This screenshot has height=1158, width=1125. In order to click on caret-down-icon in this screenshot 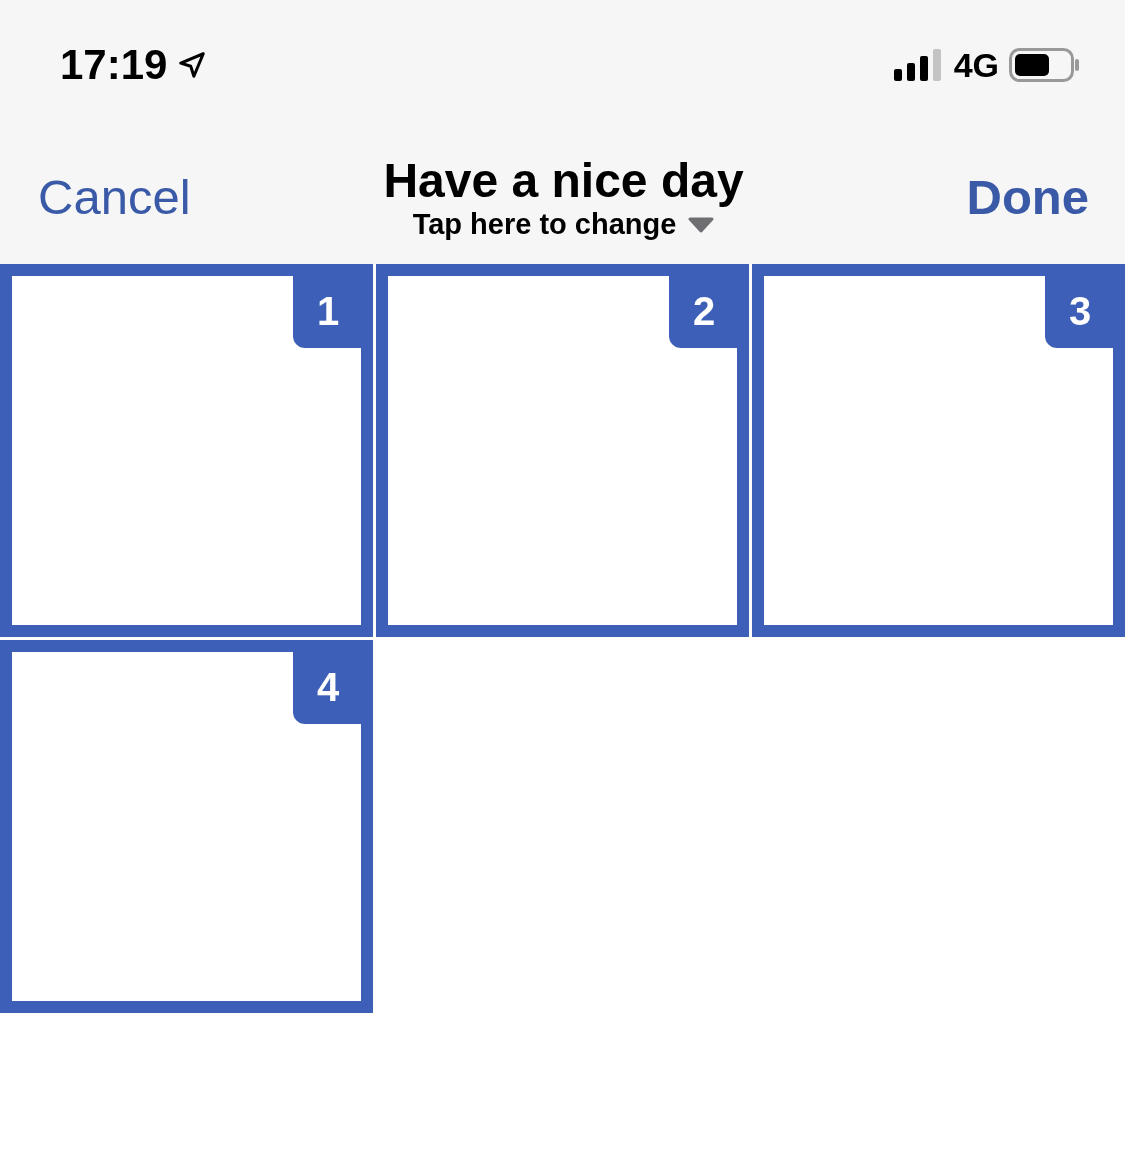, I will do `click(701, 224)`.